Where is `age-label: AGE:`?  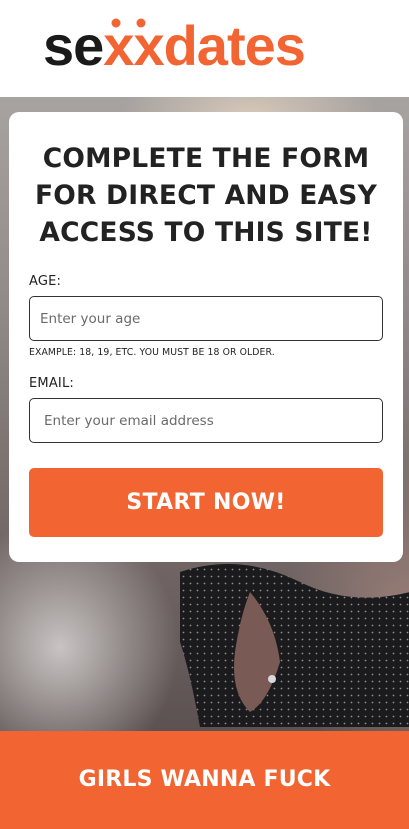 age-label: AGE: is located at coordinates (45, 281).